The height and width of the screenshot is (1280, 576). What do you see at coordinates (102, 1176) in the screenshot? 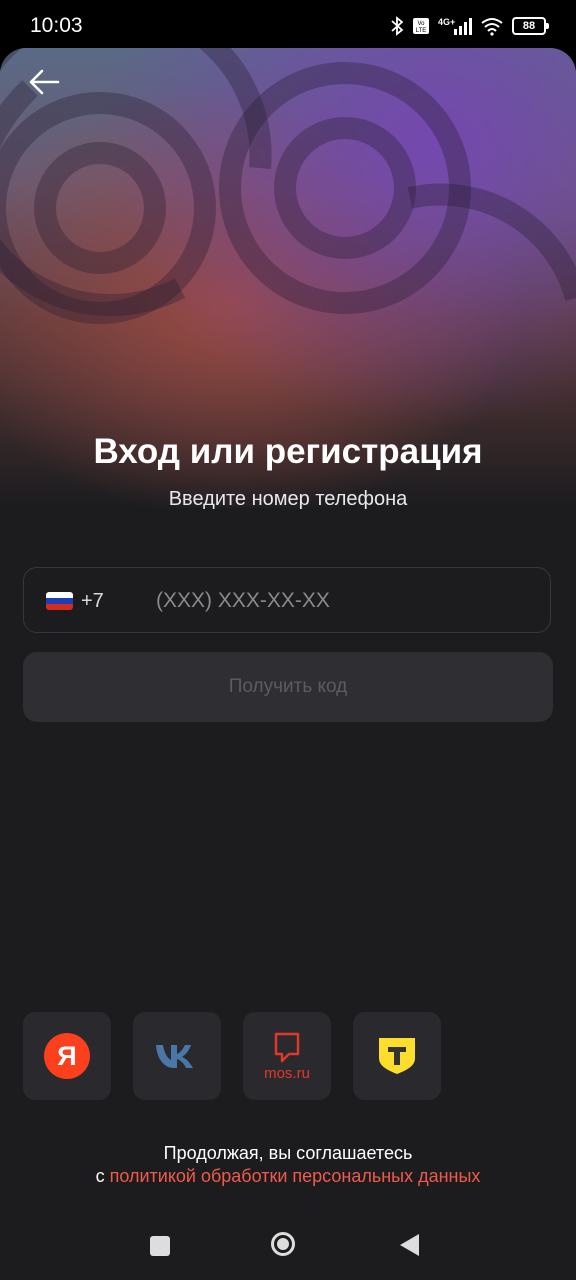
I see `legal-prefix: с` at bounding box center [102, 1176].